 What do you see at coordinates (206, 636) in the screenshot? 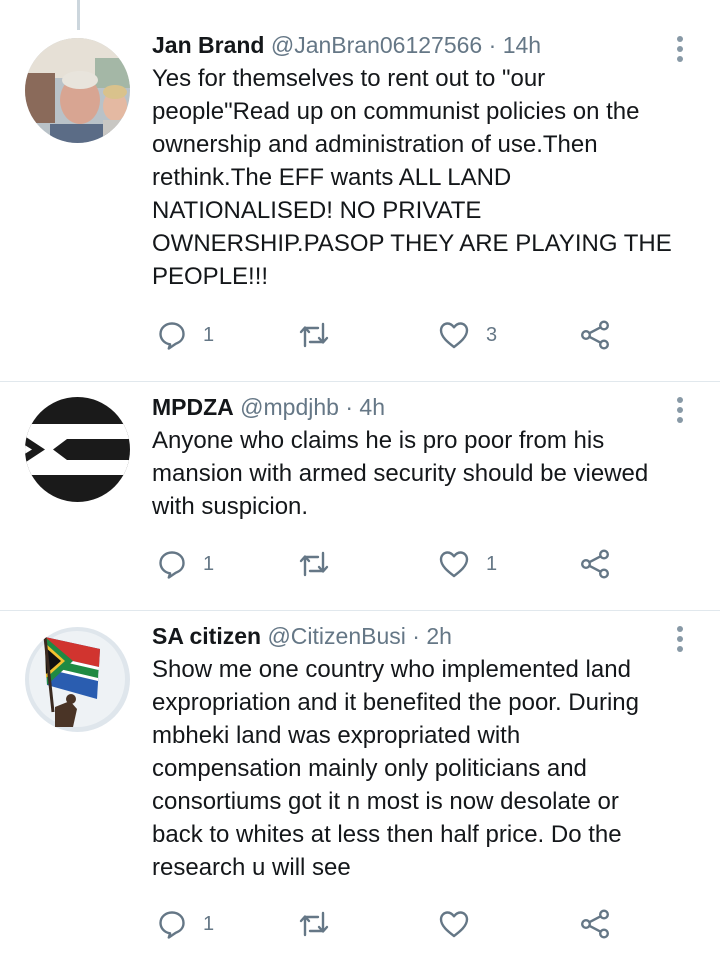
I see `author-name: SA citizen` at bounding box center [206, 636].